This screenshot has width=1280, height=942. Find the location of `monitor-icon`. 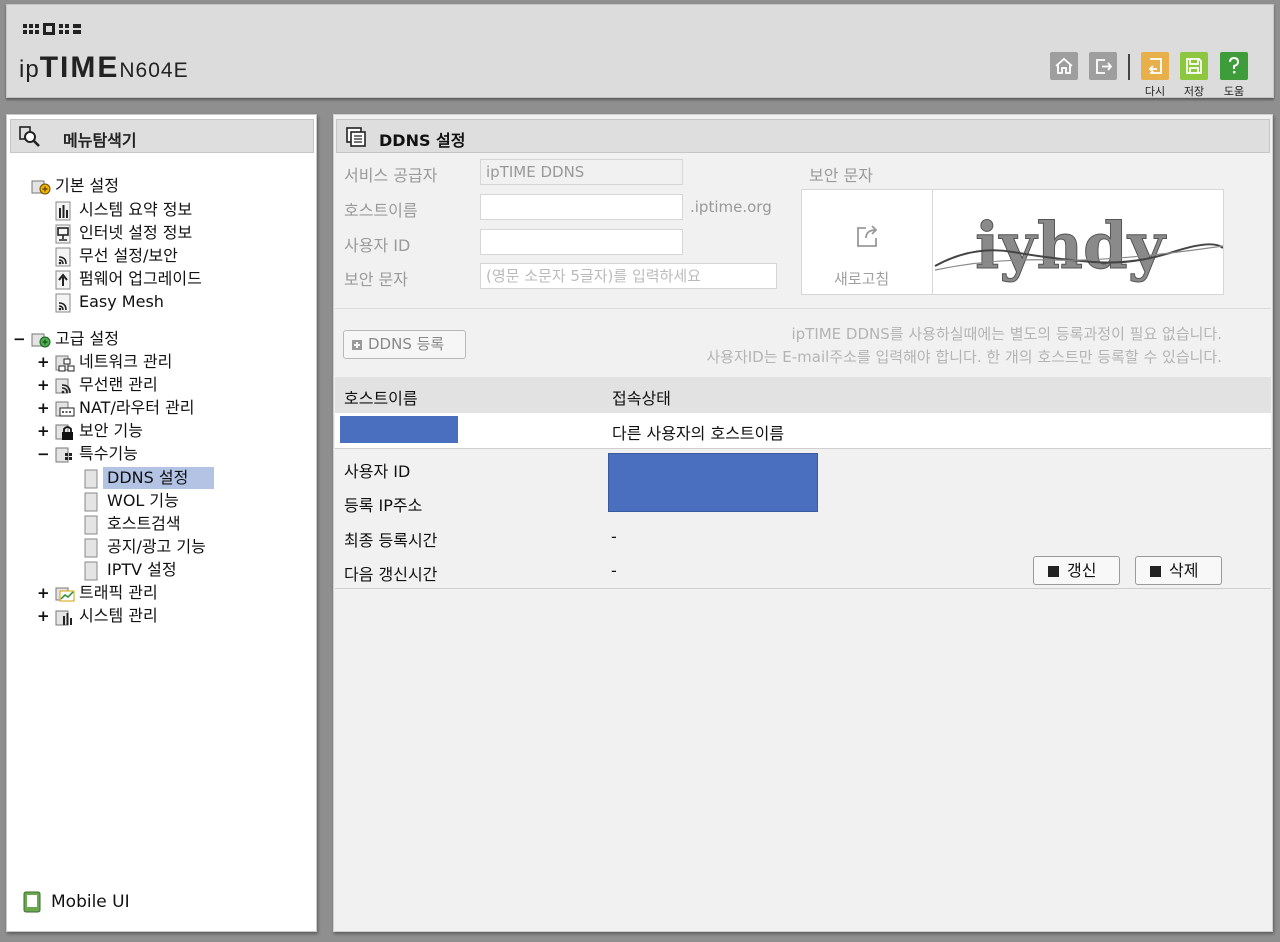

monitor-icon is located at coordinates (63, 234).